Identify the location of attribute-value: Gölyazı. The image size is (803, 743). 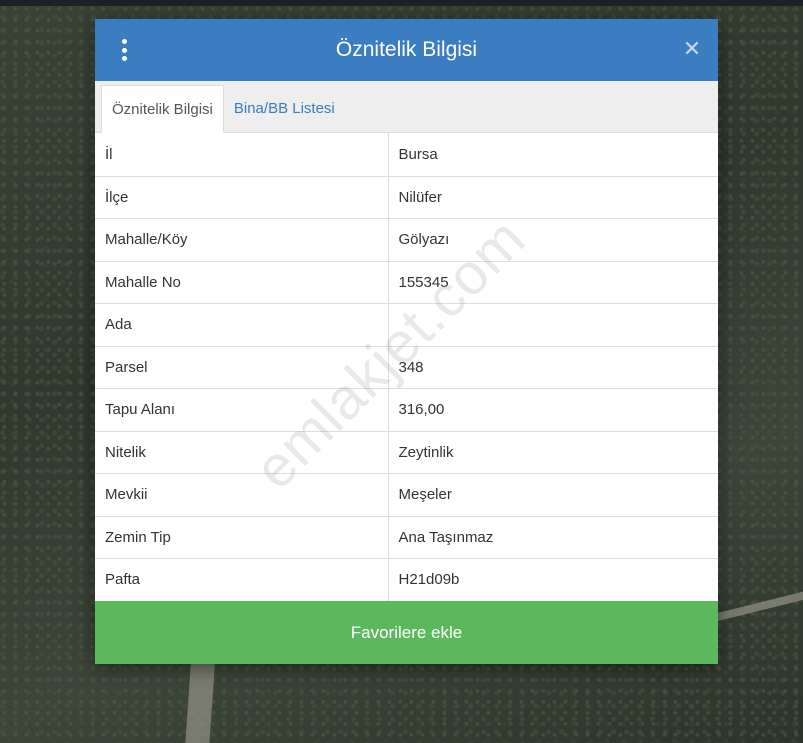
(553, 240).